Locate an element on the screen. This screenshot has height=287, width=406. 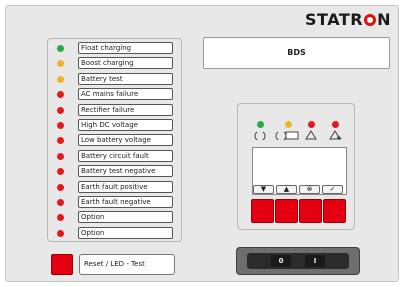
alarm-row: Battery circuit fault is located at coordinates (114, 155).